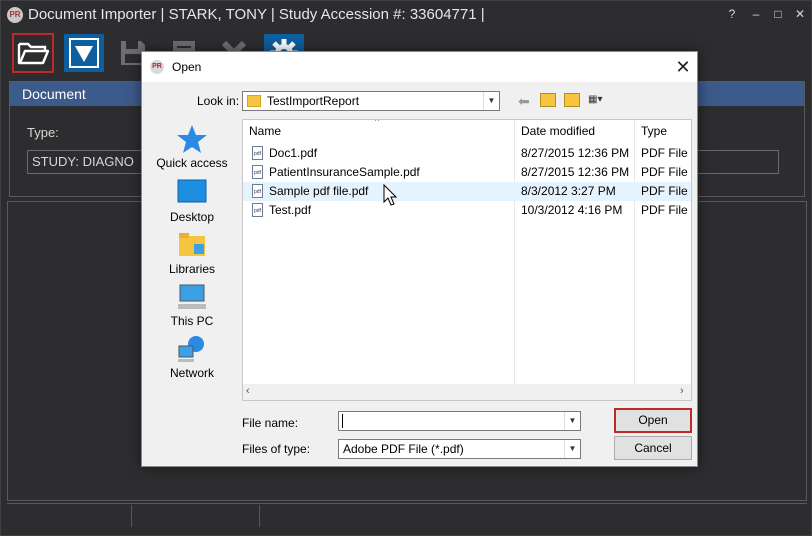  Describe the element at coordinates (574, 131) in the screenshot. I see `column-header-date: Date modified` at that location.